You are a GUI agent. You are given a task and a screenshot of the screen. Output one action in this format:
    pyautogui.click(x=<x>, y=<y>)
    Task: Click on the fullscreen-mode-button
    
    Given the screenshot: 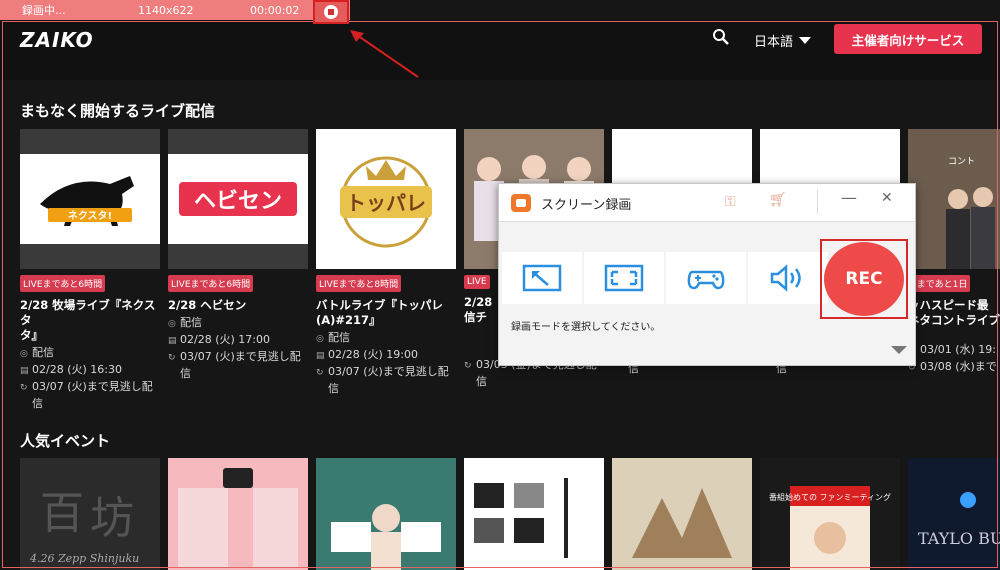 What is the action you would take?
    pyautogui.click(x=624, y=278)
    